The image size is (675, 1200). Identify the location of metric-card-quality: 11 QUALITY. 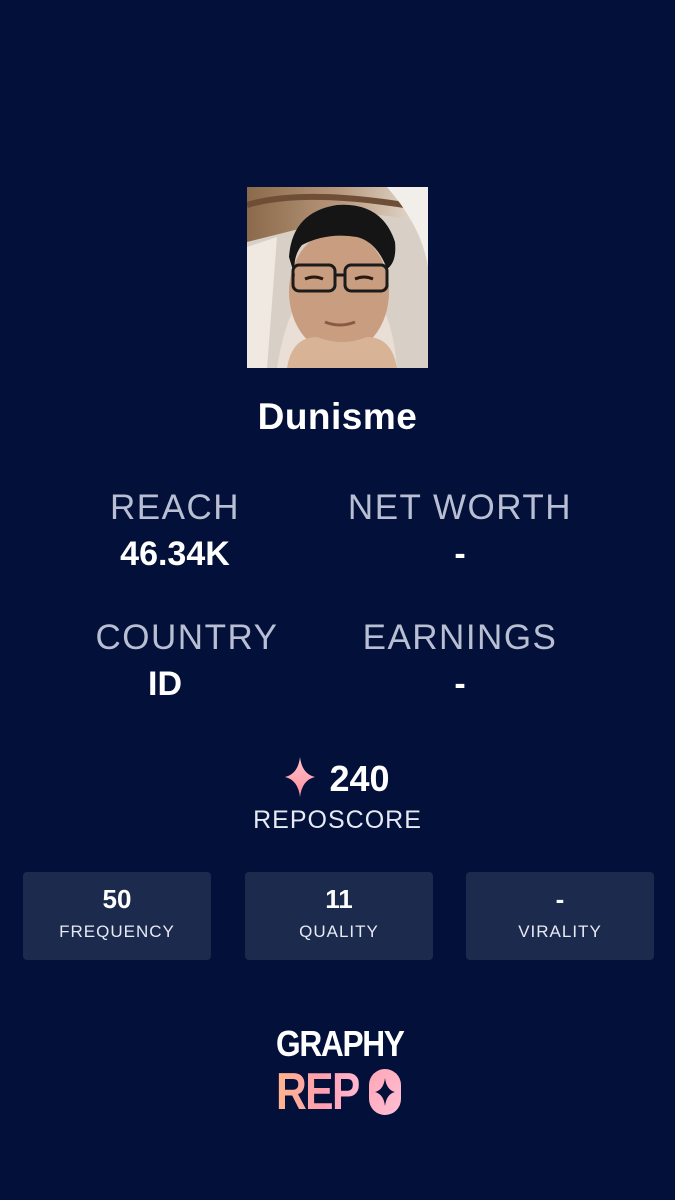
(339, 916).